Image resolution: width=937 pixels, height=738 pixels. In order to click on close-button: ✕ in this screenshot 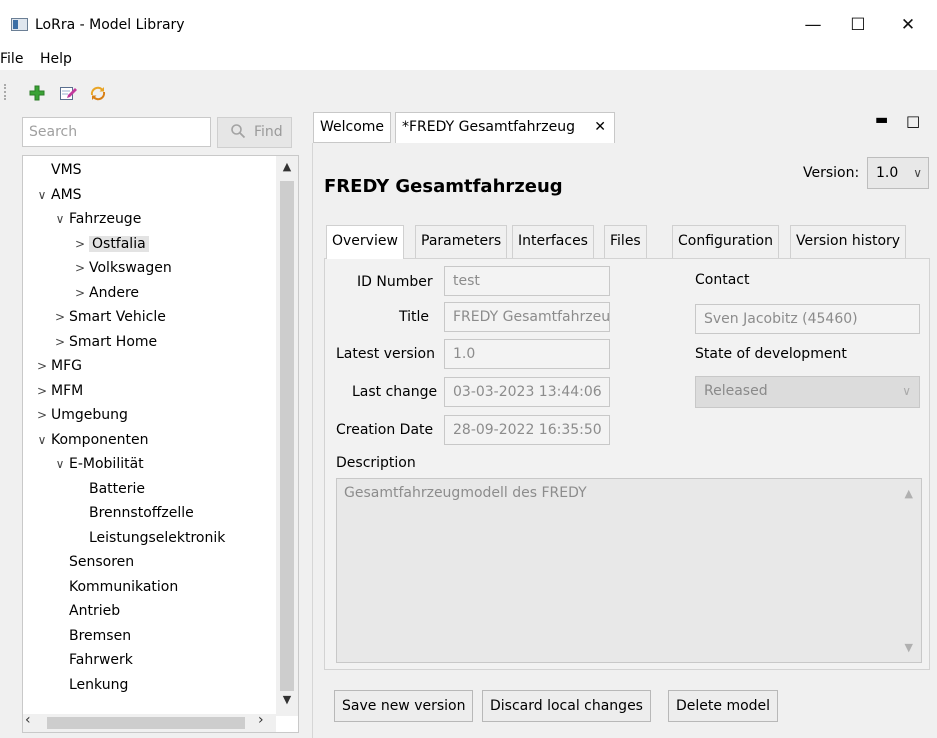, I will do `click(908, 25)`.